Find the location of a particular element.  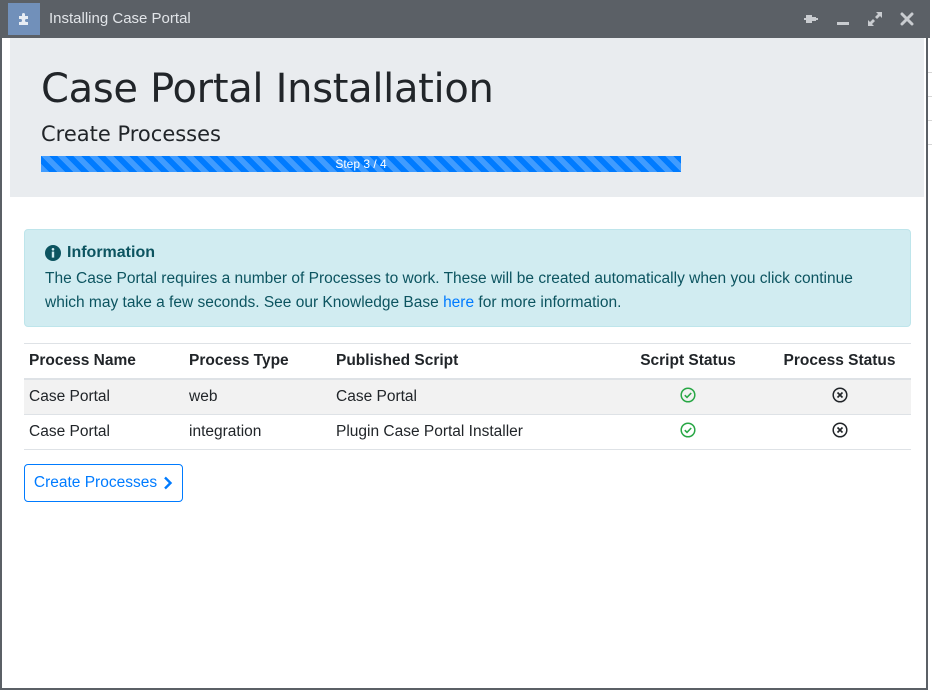

progress-bar: Step 3 / 4 is located at coordinates (361, 164).